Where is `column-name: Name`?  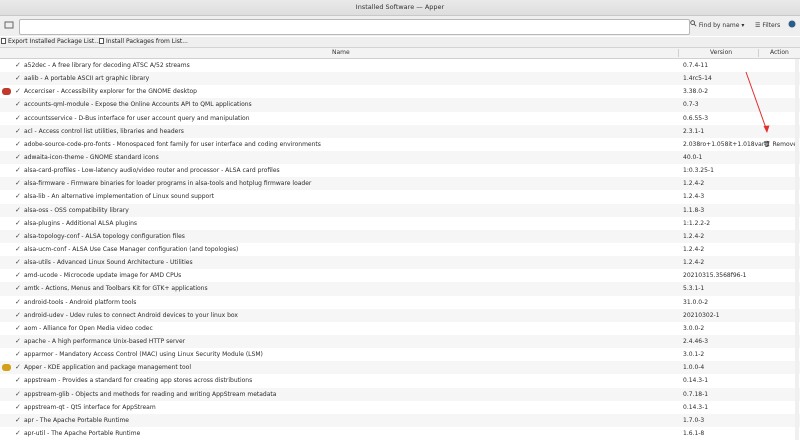
column-name: Name is located at coordinates (341, 53).